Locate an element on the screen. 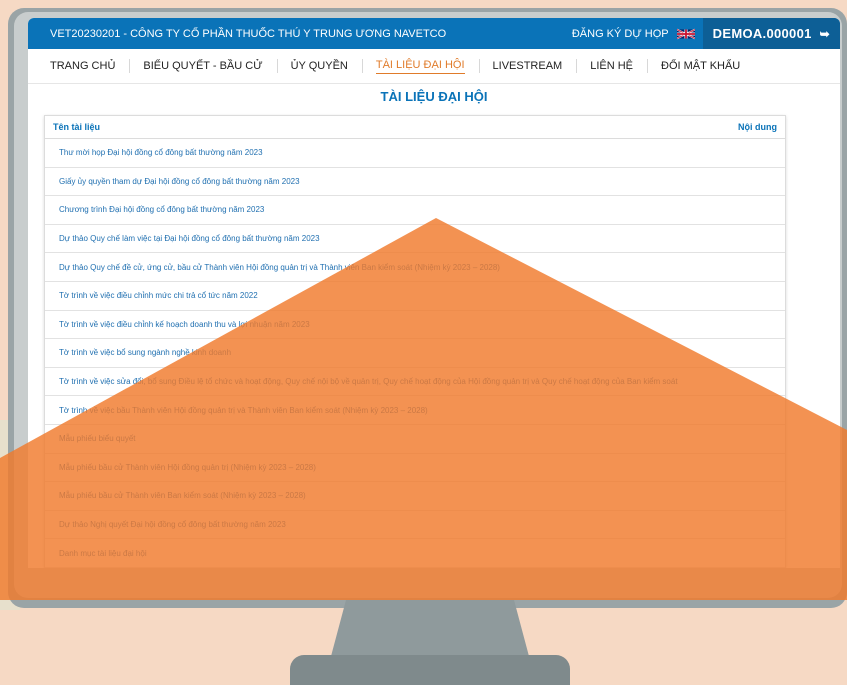 This screenshot has width=847, height=685. monitor-base is located at coordinates (430, 670).